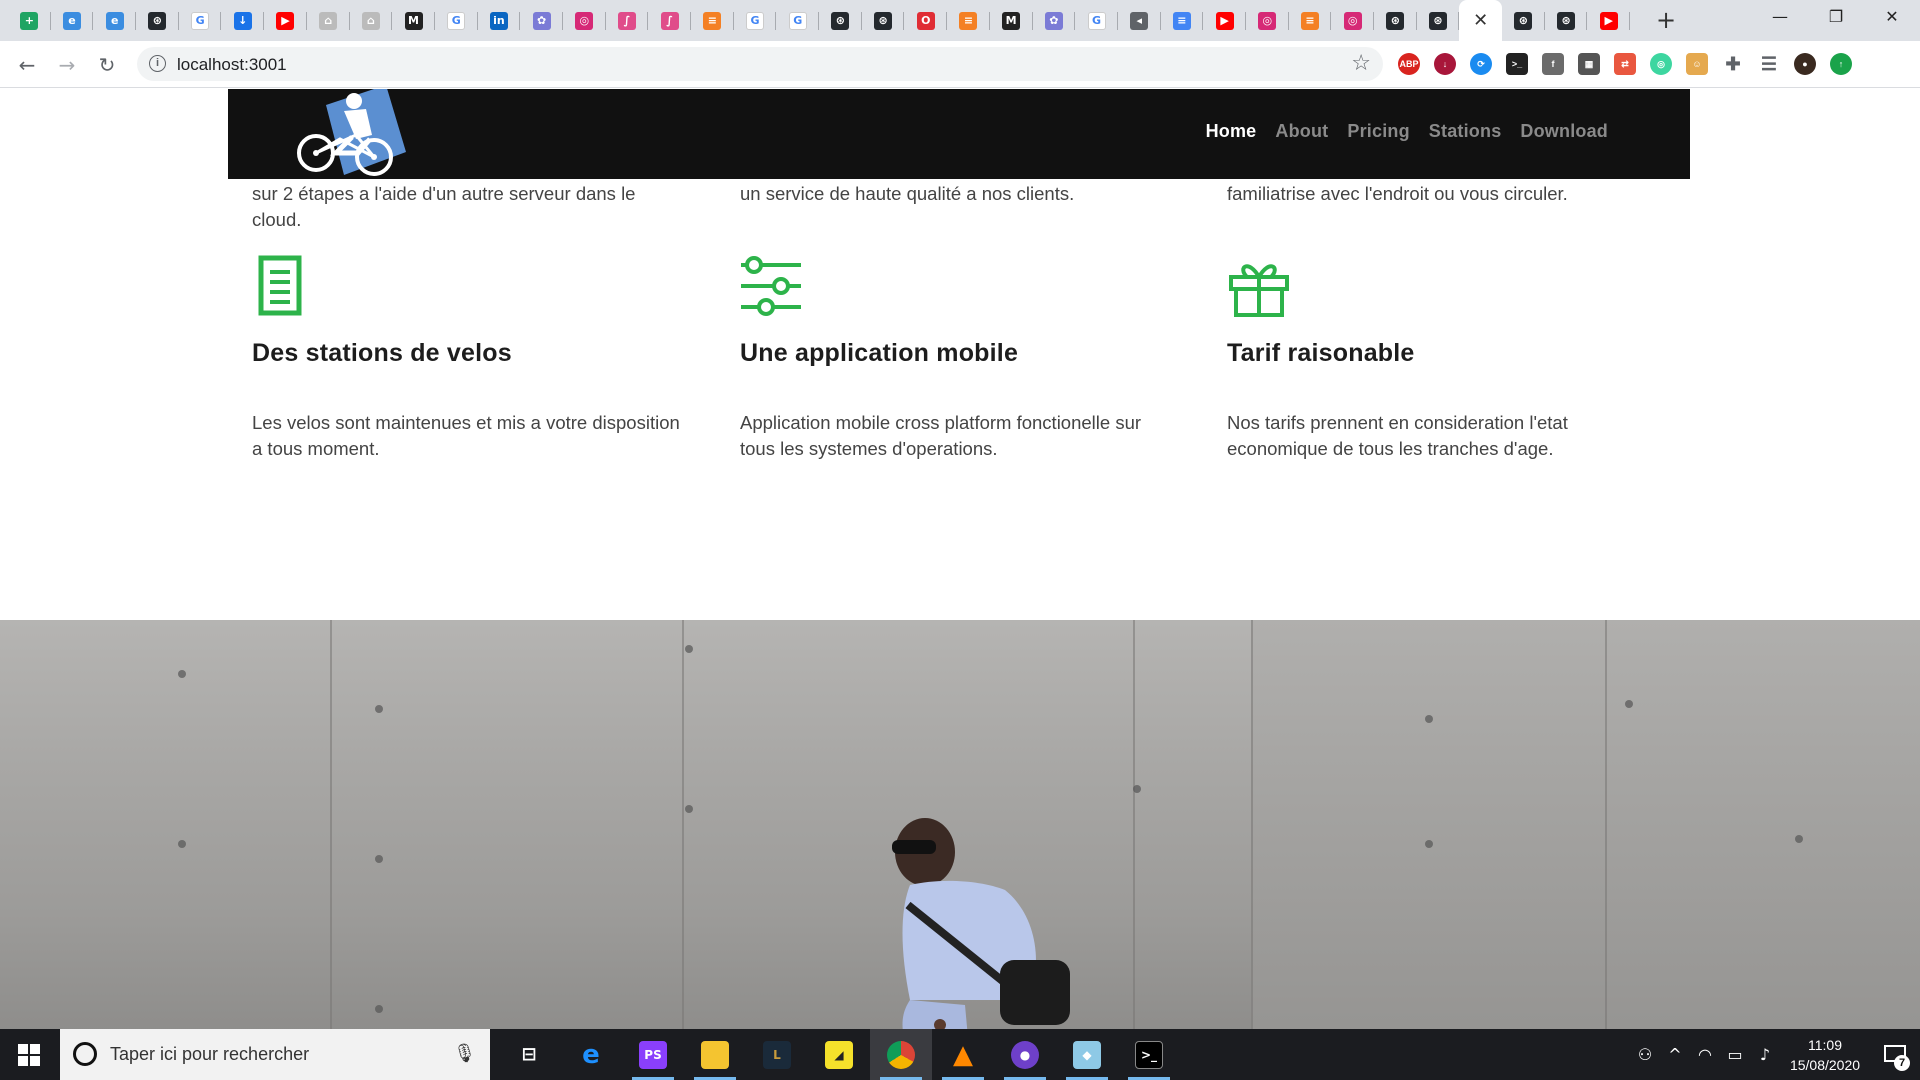 The height and width of the screenshot is (1080, 1920). What do you see at coordinates (1805, 64) in the screenshot?
I see `profile-avatar: ●` at bounding box center [1805, 64].